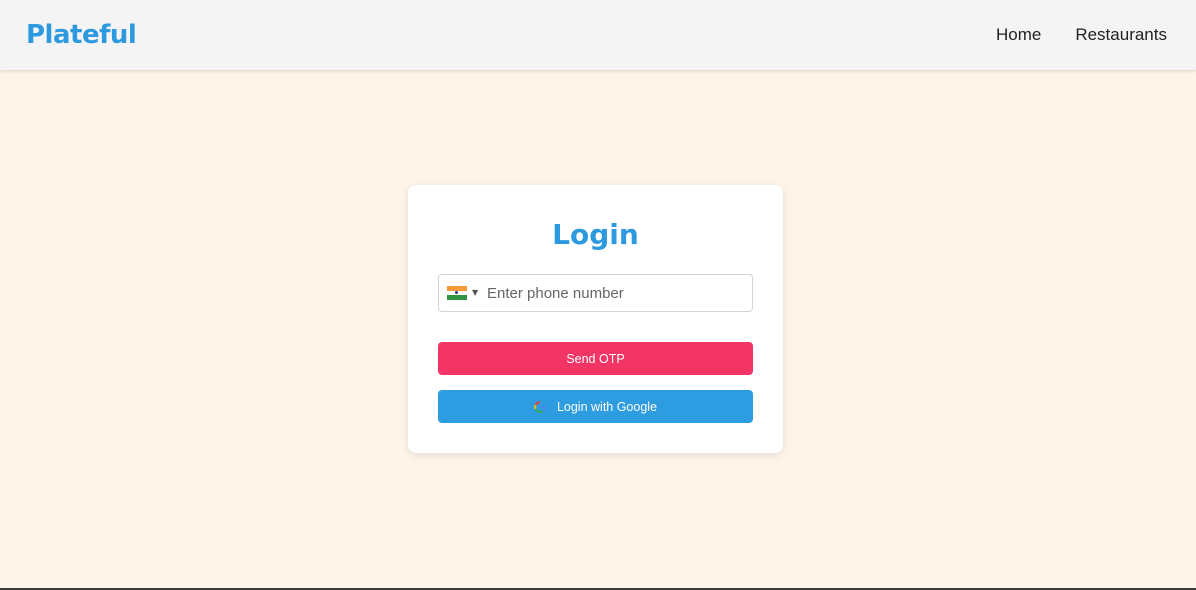  What do you see at coordinates (540, 406) in the screenshot?
I see `google-icon` at bounding box center [540, 406].